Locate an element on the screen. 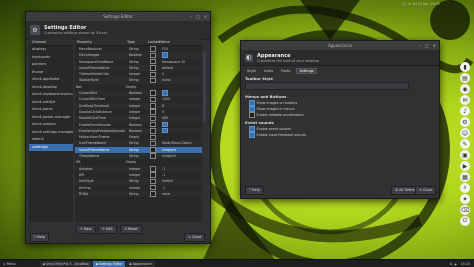  appearance-minimize-icon: – is located at coordinates (420, 45).